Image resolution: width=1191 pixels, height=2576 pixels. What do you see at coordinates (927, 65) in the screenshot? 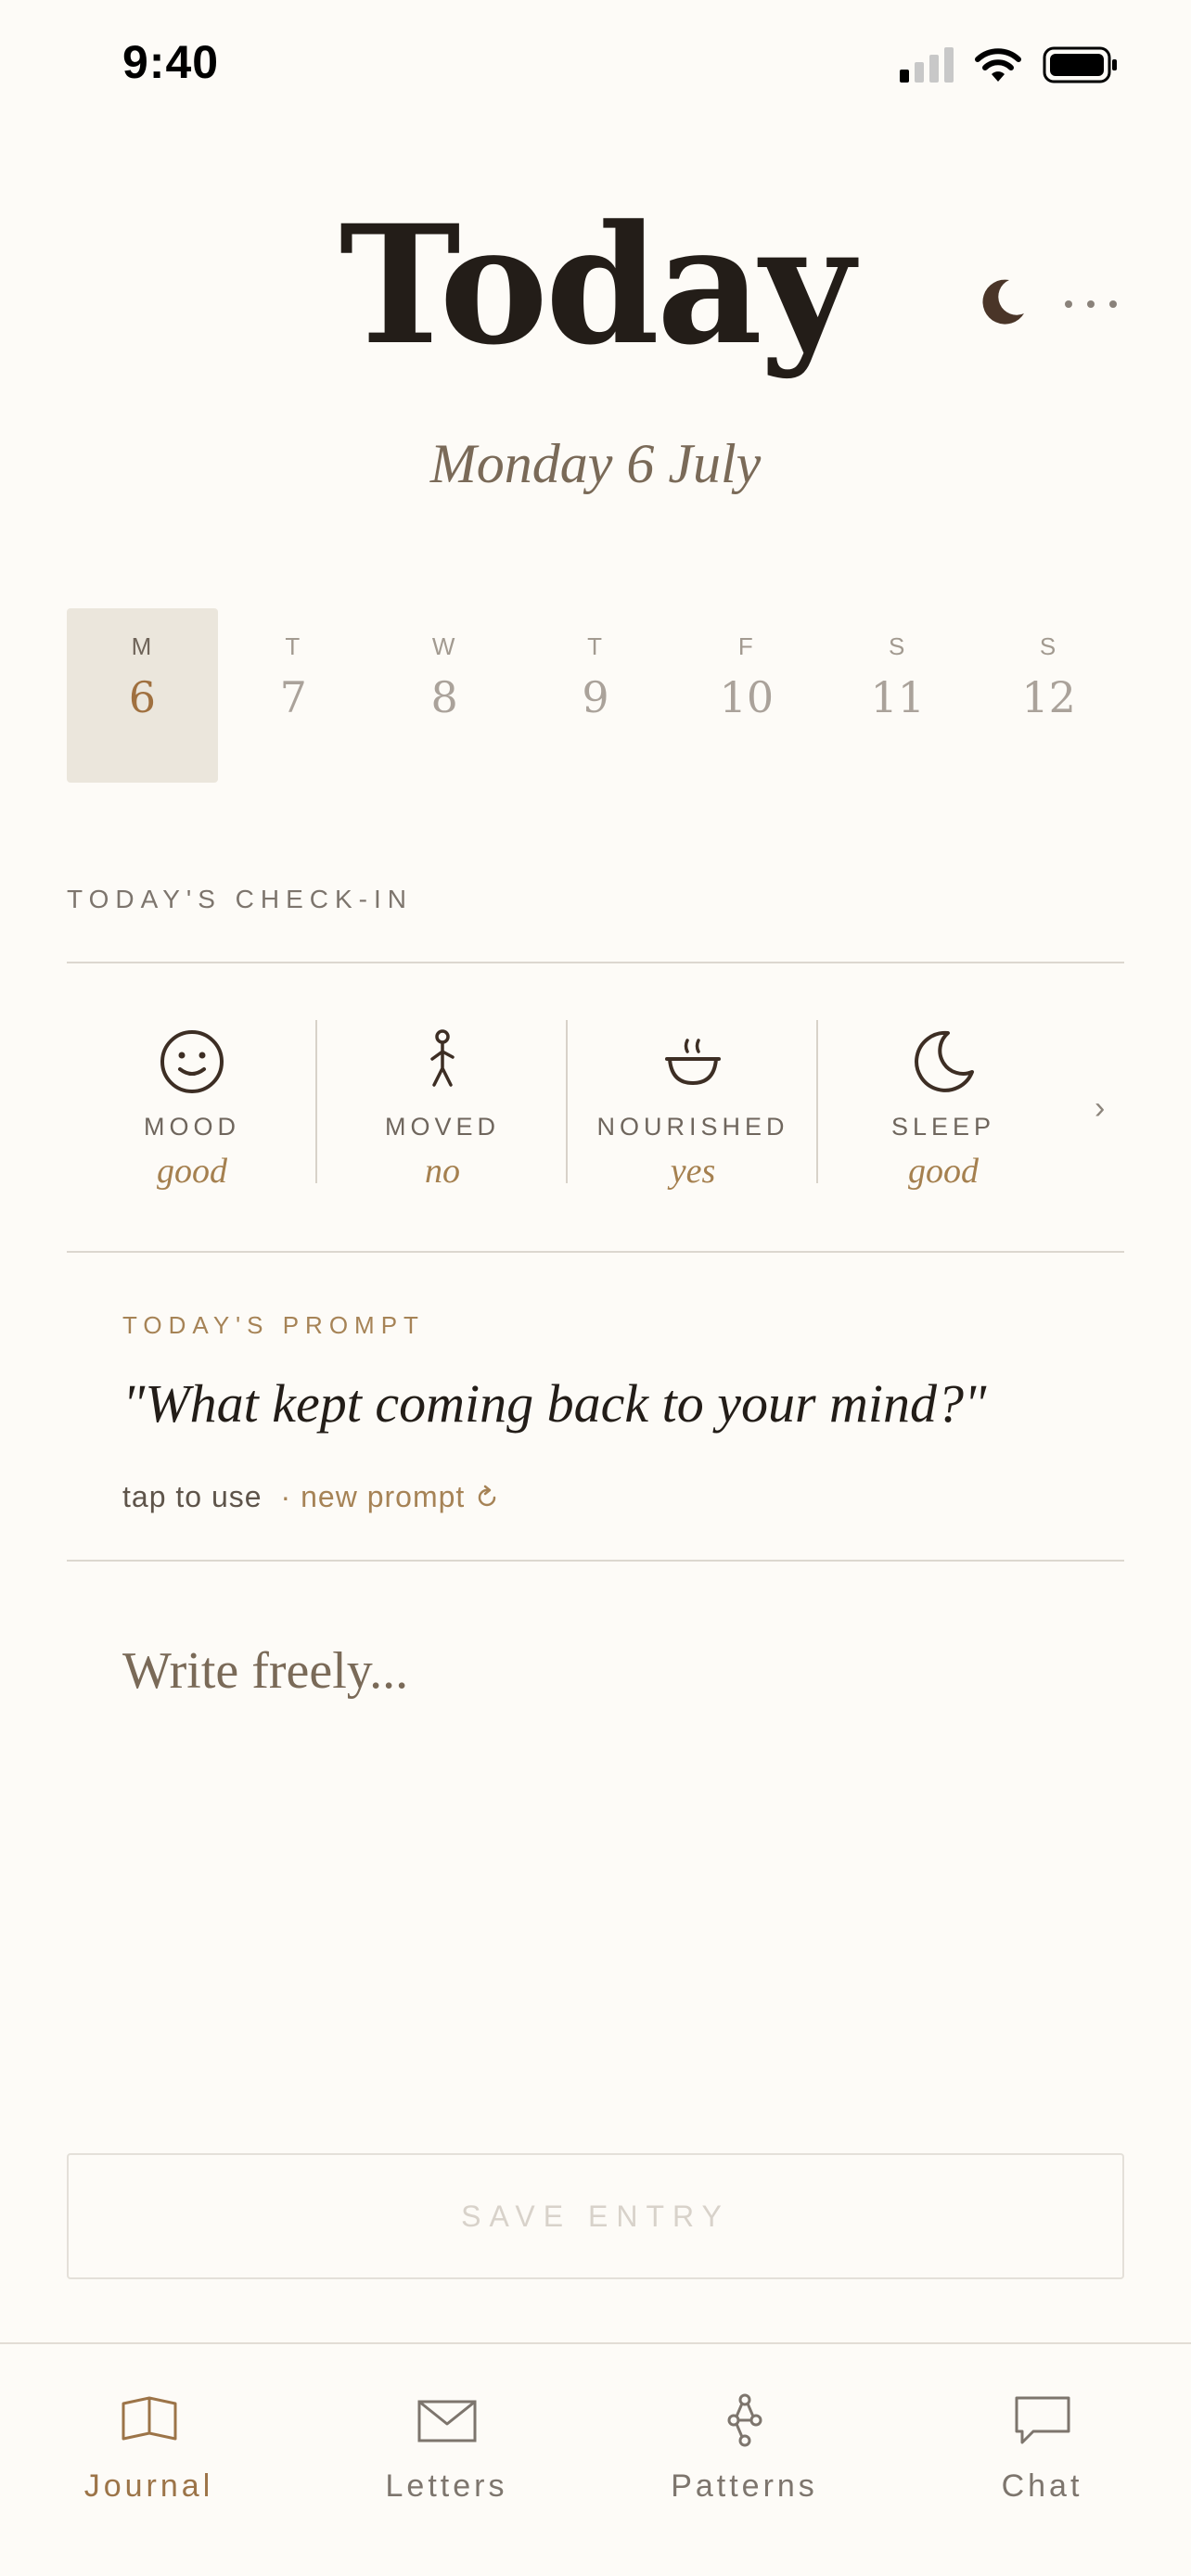
I see `cellular-signal-icon` at bounding box center [927, 65].